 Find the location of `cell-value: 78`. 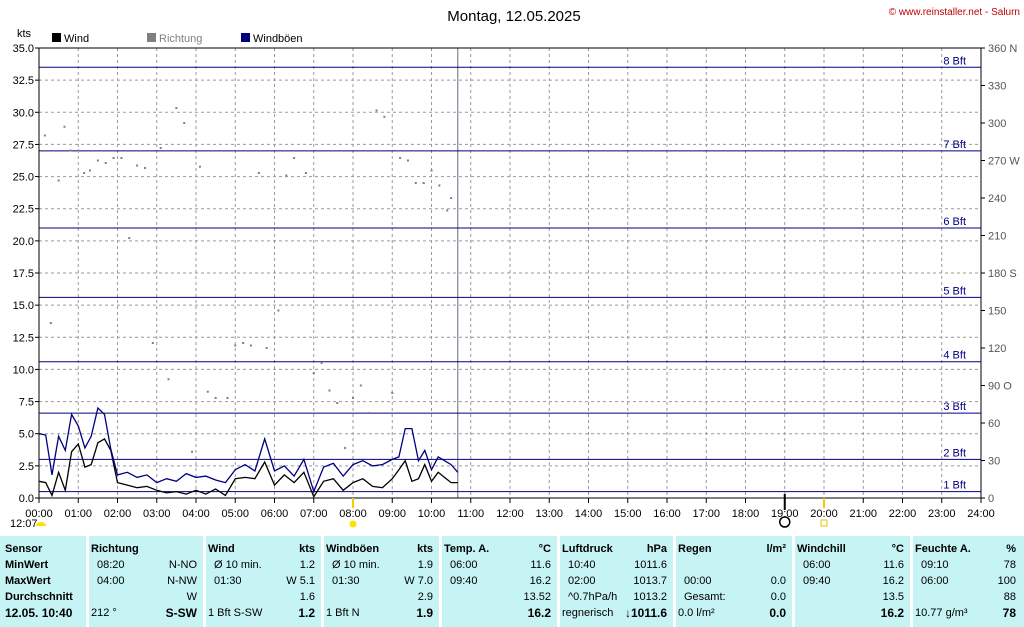

cell-value: 78 is located at coordinates (1009, 565).